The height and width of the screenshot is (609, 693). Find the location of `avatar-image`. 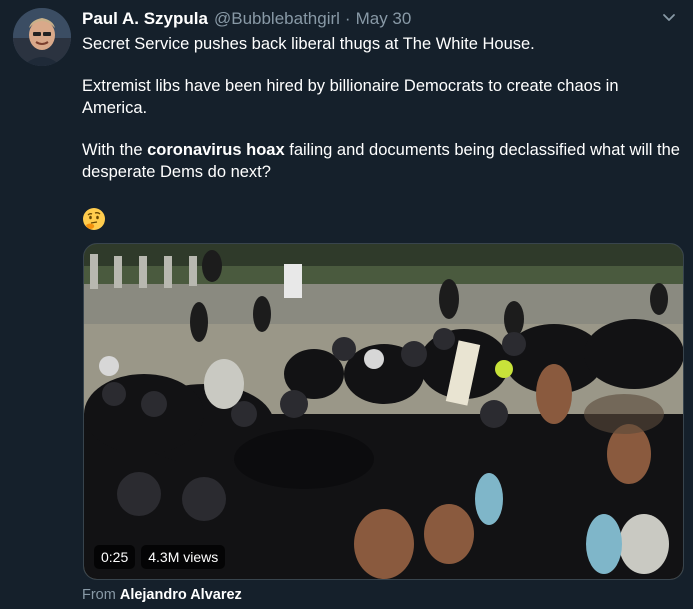

avatar-image is located at coordinates (42, 37).